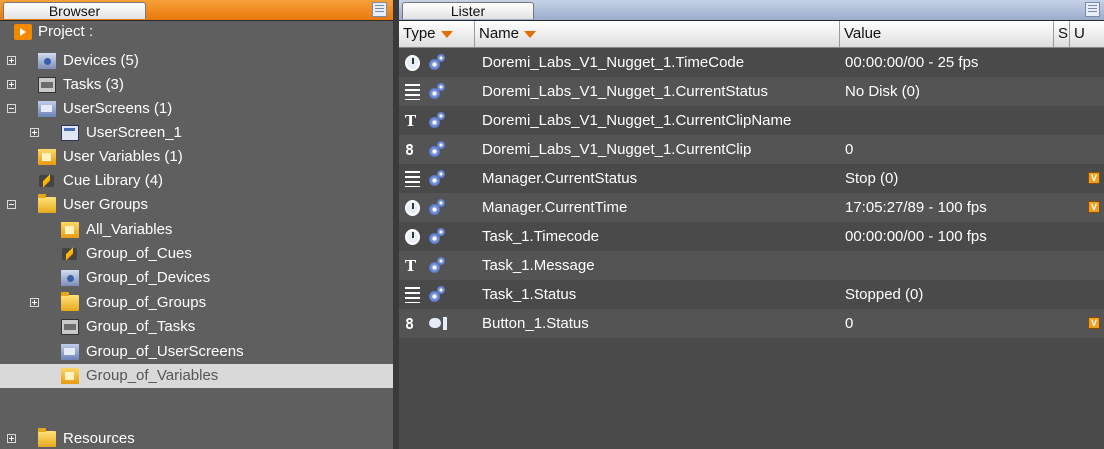  What do you see at coordinates (196, 205) in the screenshot?
I see `tree-item-user-groups: User Groups` at bounding box center [196, 205].